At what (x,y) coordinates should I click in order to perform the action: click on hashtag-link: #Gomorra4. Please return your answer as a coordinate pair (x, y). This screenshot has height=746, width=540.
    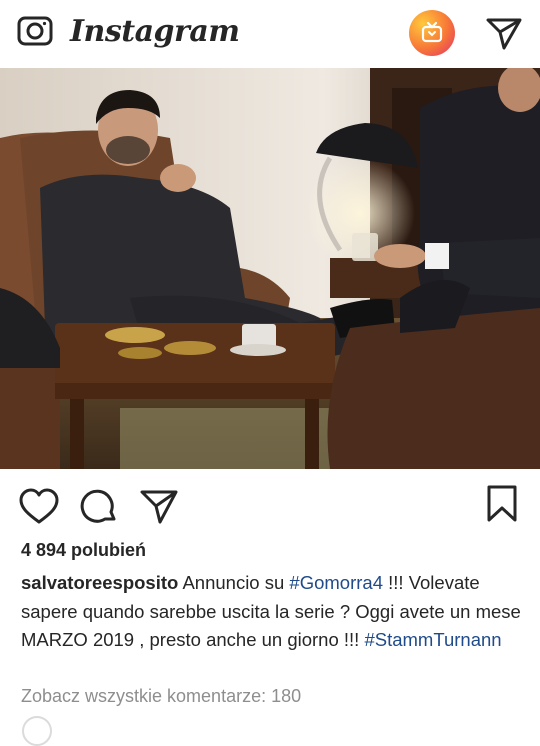
    Looking at the image, I should click on (336, 582).